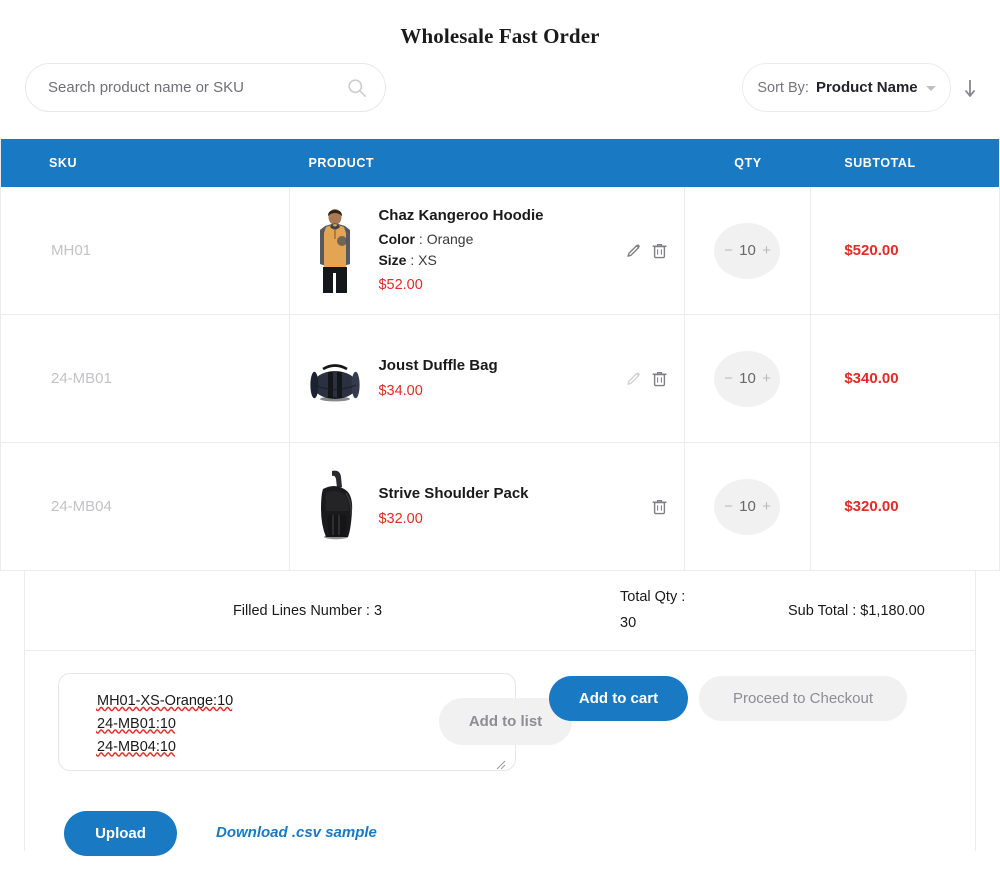  What do you see at coordinates (120, 833) in the screenshot?
I see `upload-button: Upload` at bounding box center [120, 833].